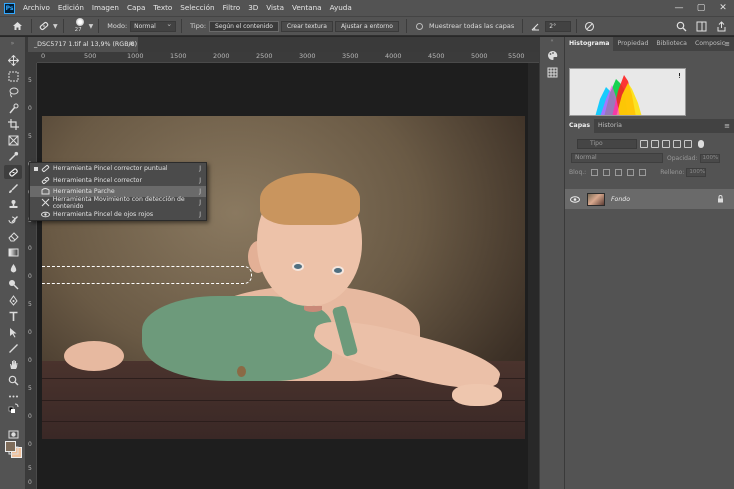 The height and width of the screenshot is (489, 734). Describe the element at coordinates (366, 26) in the screenshot. I see `type-proximity-match-button: Ajustar a entorno` at that location.